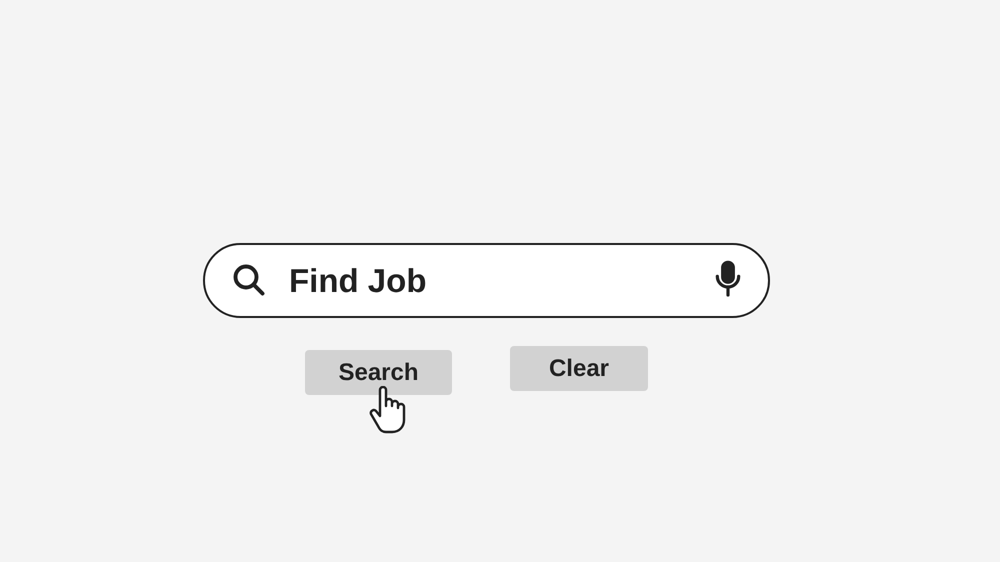  What do you see at coordinates (579, 368) in the screenshot?
I see `action-button: Clear` at bounding box center [579, 368].